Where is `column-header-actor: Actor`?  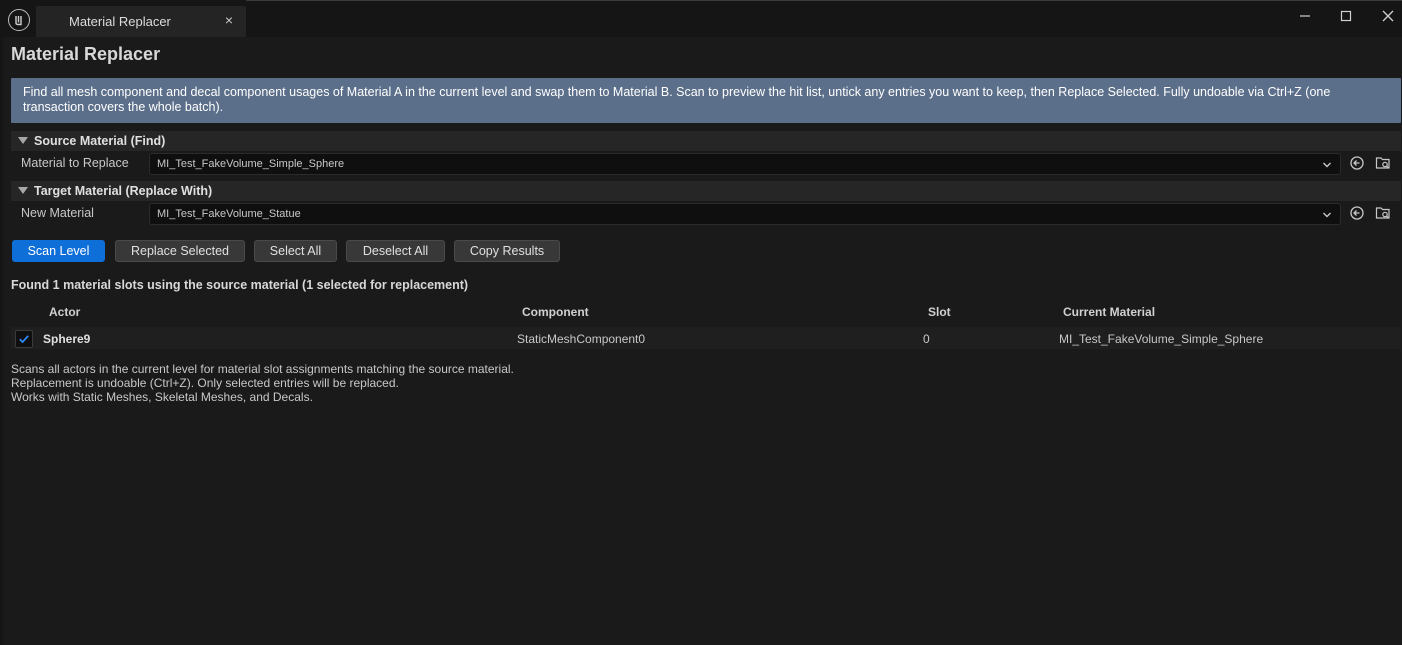 column-header-actor: Actor is located at coordinates (65, 312).